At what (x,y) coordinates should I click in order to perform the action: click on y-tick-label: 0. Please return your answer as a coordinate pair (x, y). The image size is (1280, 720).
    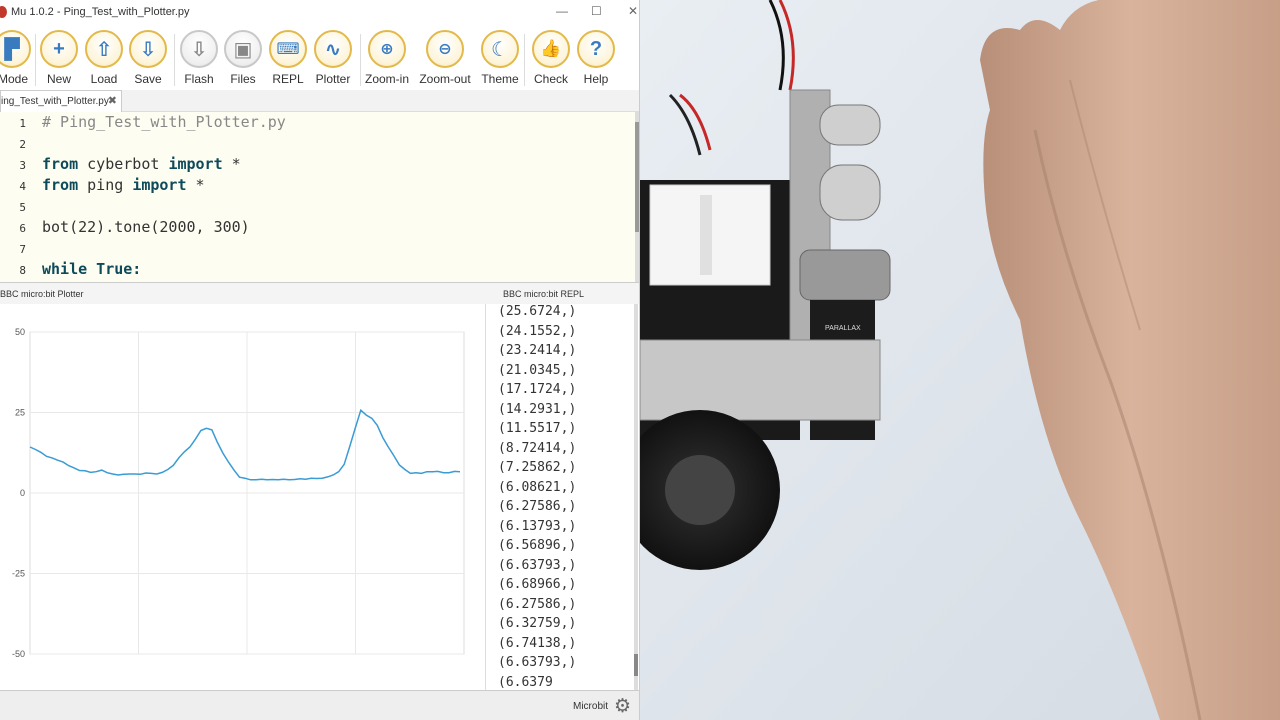
    Looking at the image, I should click on (22, 493).